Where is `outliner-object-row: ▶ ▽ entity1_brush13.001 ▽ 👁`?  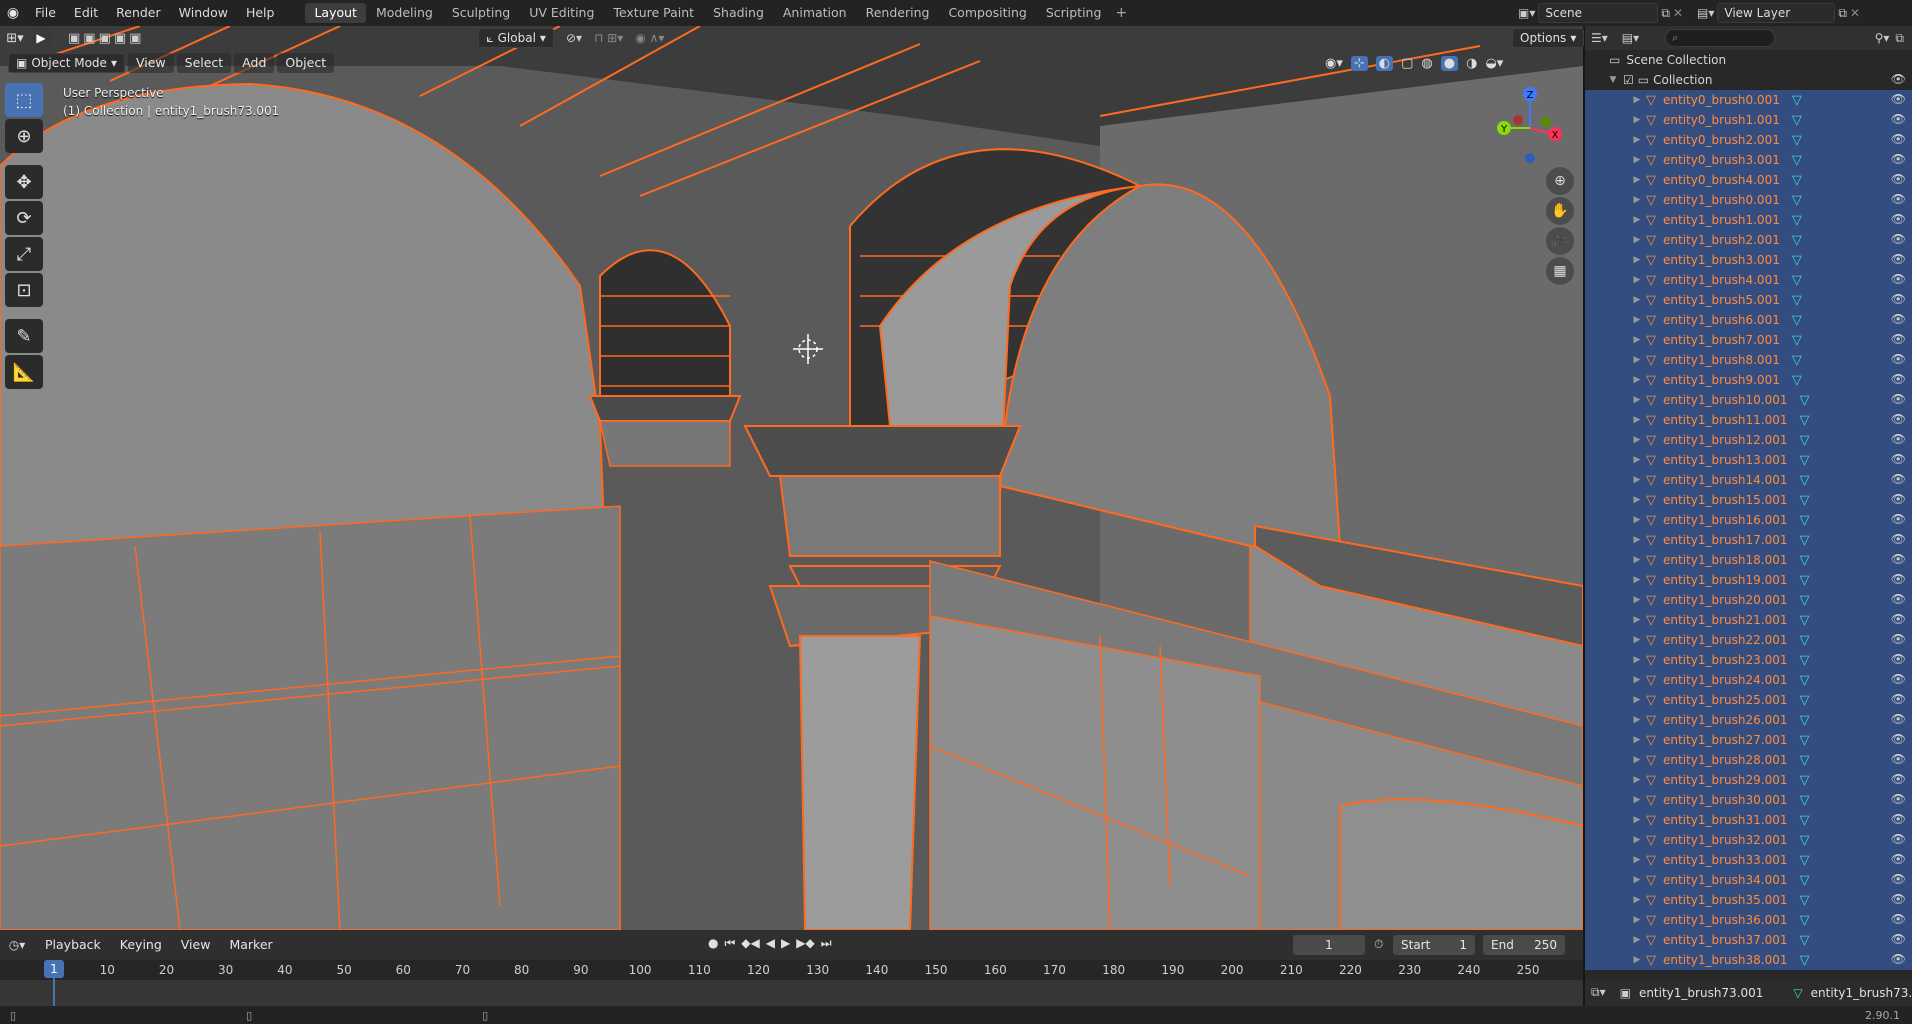
outliner-object-row: ▶ ▽ entity1_brush13.001 ▽ 👁 is located at coordinates (1748, 460).